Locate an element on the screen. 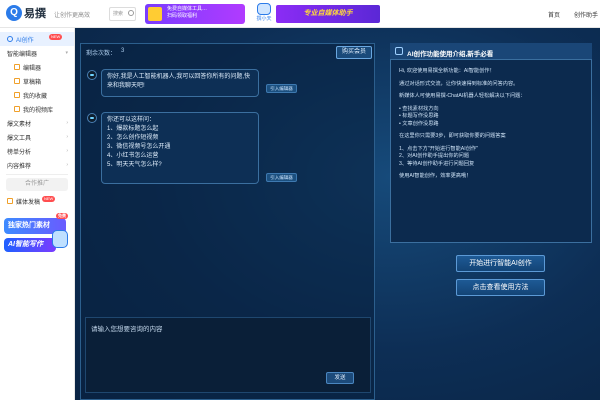 The height and width of the screenshot is (400, 600). ad-ai-writing: AI智能写作 is located at coordinates (36, 241).